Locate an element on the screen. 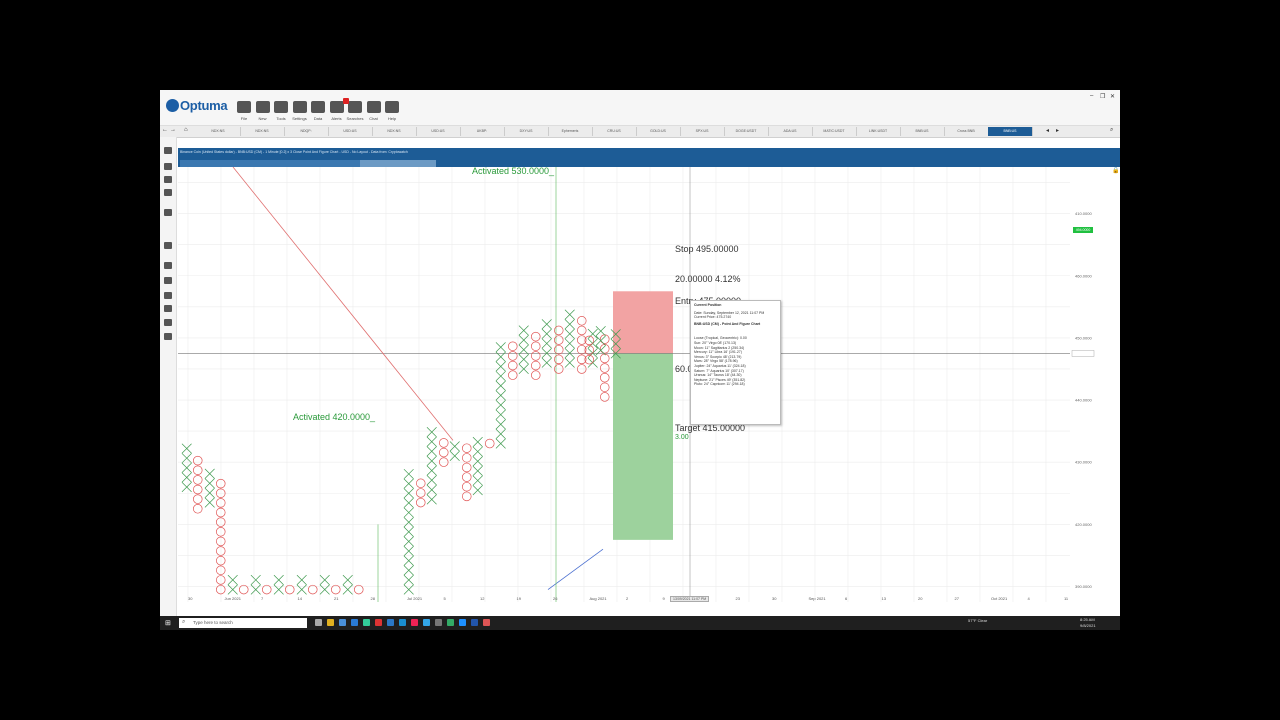 This screenshot has height=720, width=1280. chart-lock-icon: 🔒 is located at coordinates (1115, 170).